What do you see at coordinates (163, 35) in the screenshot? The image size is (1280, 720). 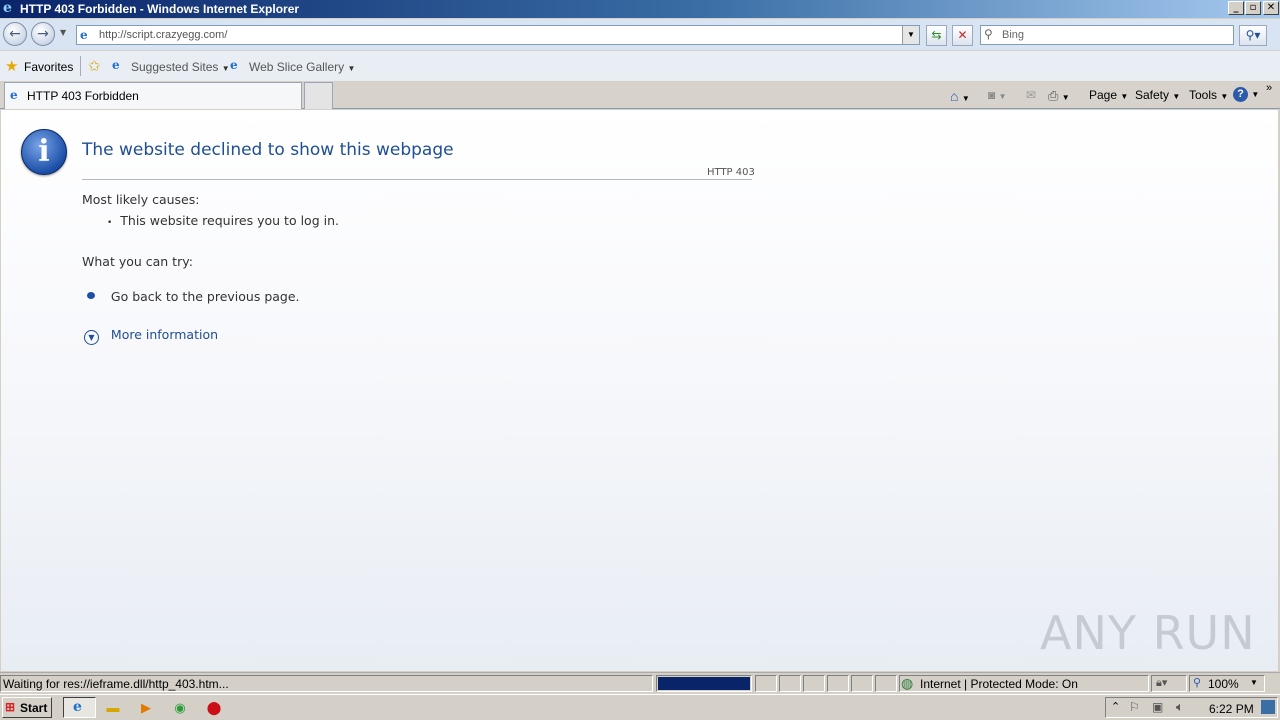 I see `address-text: http://script.crazyegg.com/` at bounding box center [163, 35].